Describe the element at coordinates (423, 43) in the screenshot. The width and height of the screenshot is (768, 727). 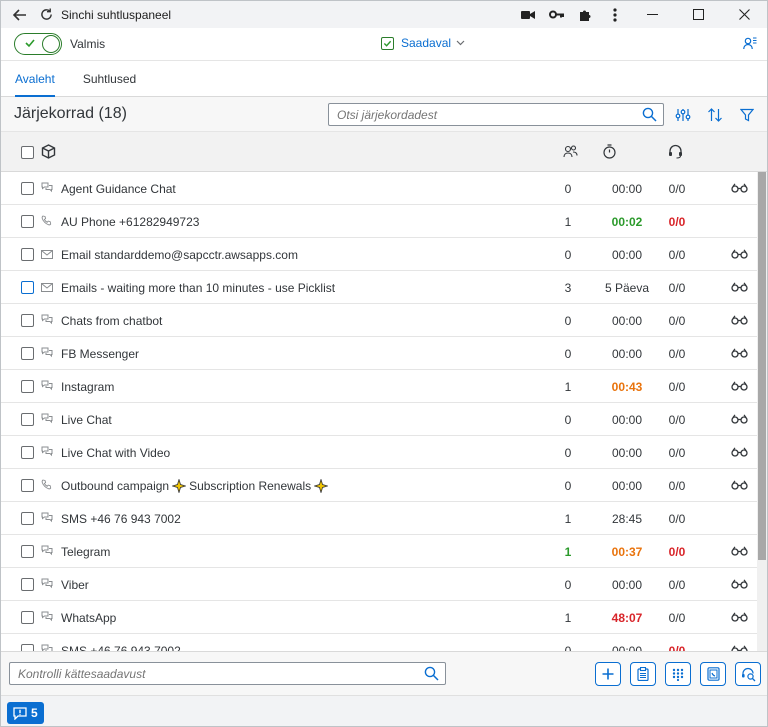
I see `availability-dropdown: Saadaval` at that location.